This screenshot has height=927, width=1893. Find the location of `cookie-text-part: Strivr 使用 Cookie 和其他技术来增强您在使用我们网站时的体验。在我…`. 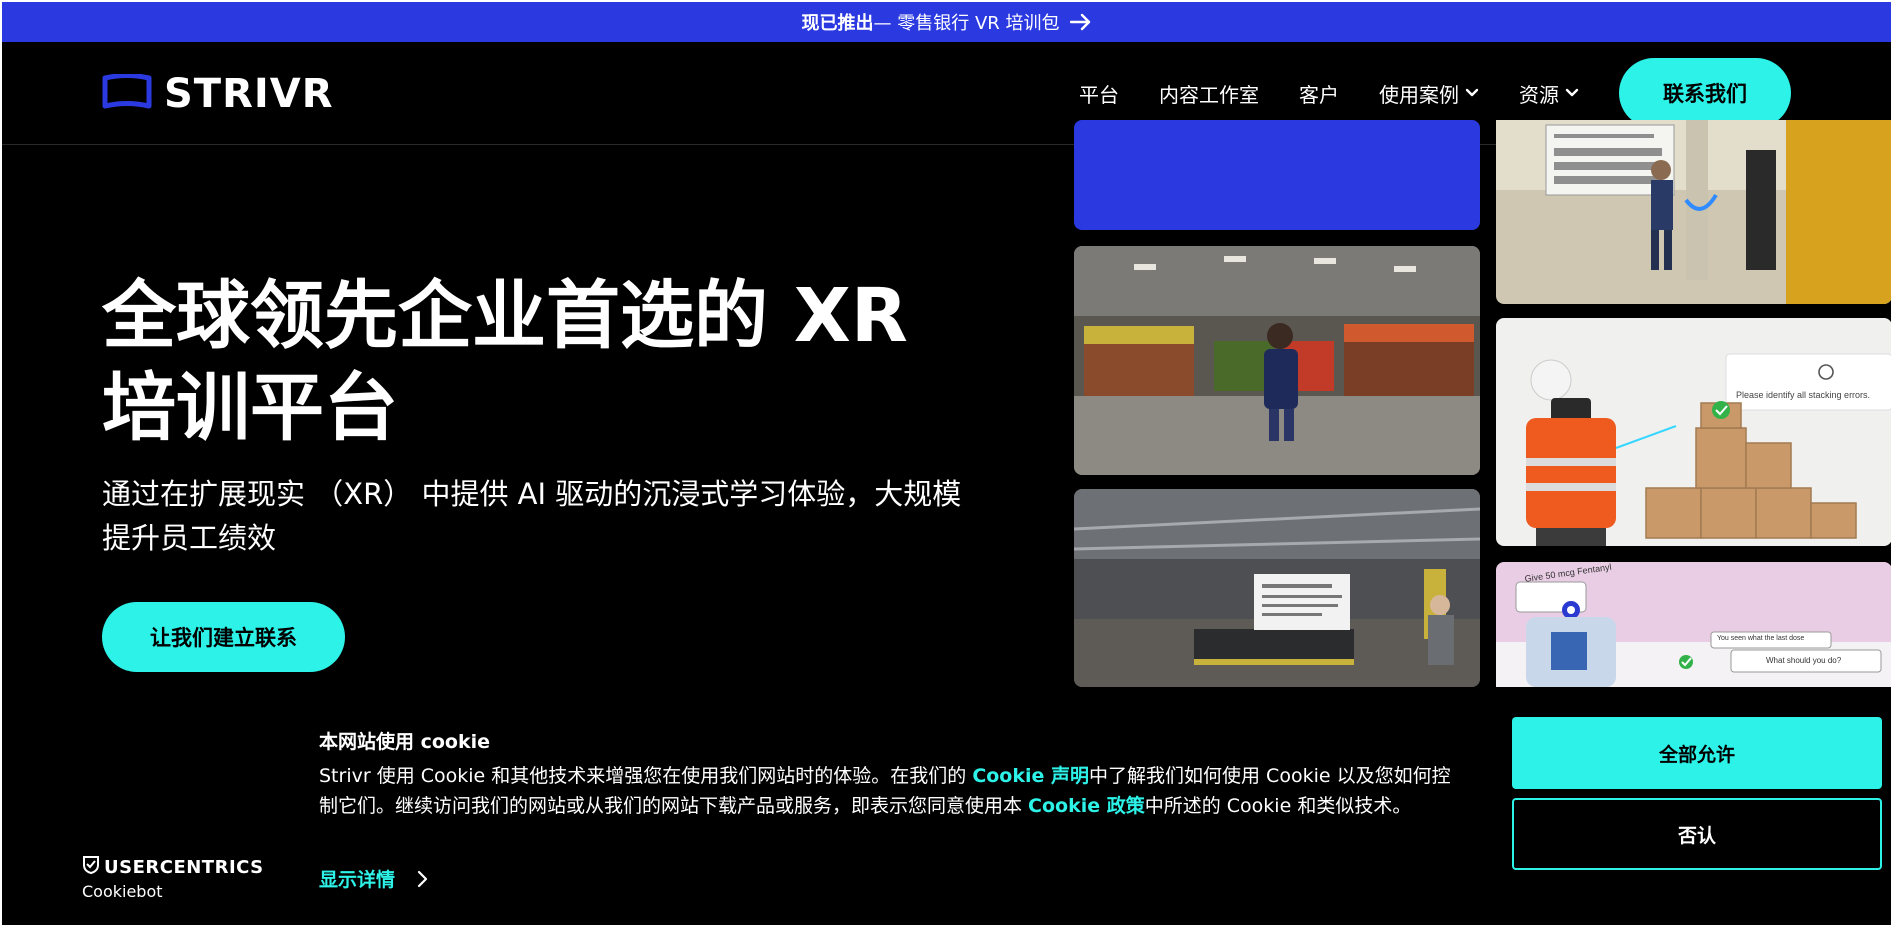

cookie-text-part: Strivr 使用 Cookie 和其他技术来增强您在使用我们网站时的体验。在我… is located at coordinates (646, 776).